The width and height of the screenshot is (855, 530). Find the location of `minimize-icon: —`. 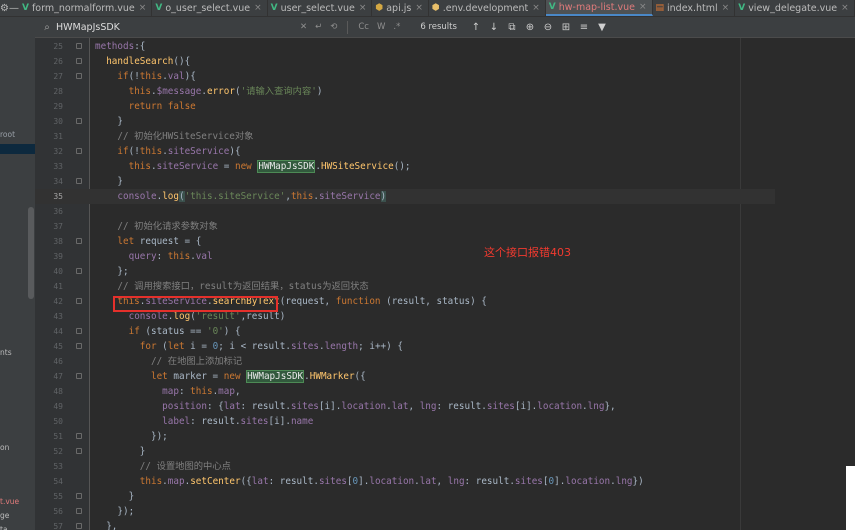

minimize-icon: — is located at coordinates (14, 8).